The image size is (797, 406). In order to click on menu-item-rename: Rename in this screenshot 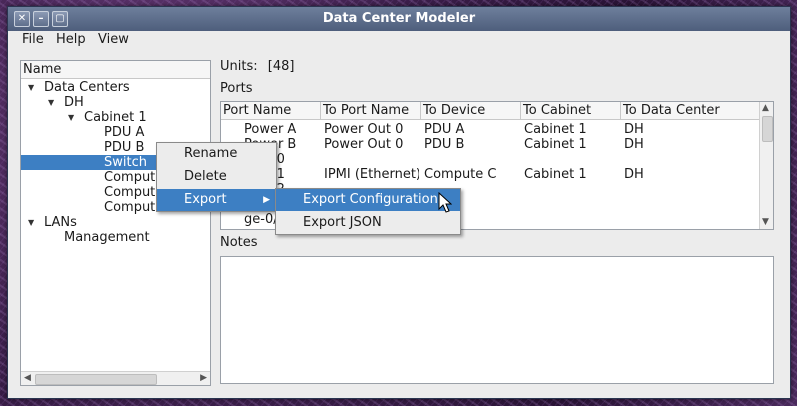, I will do `click(216, 154)`.